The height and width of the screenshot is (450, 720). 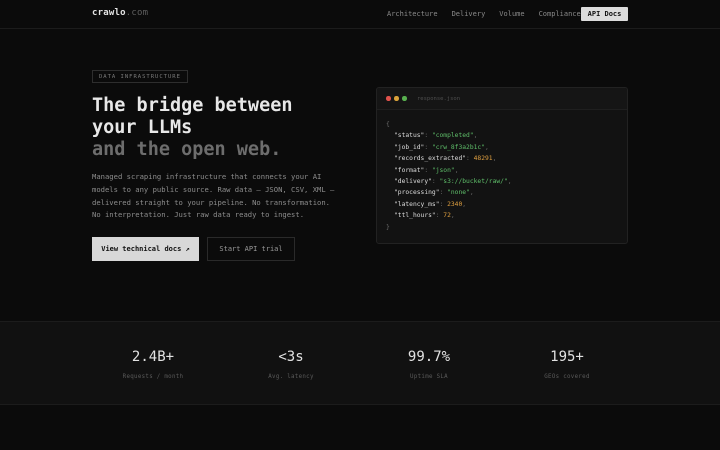 I want to click on hero-badge: DATA INFRASTRUCTURE, so click(x=140, y=76).